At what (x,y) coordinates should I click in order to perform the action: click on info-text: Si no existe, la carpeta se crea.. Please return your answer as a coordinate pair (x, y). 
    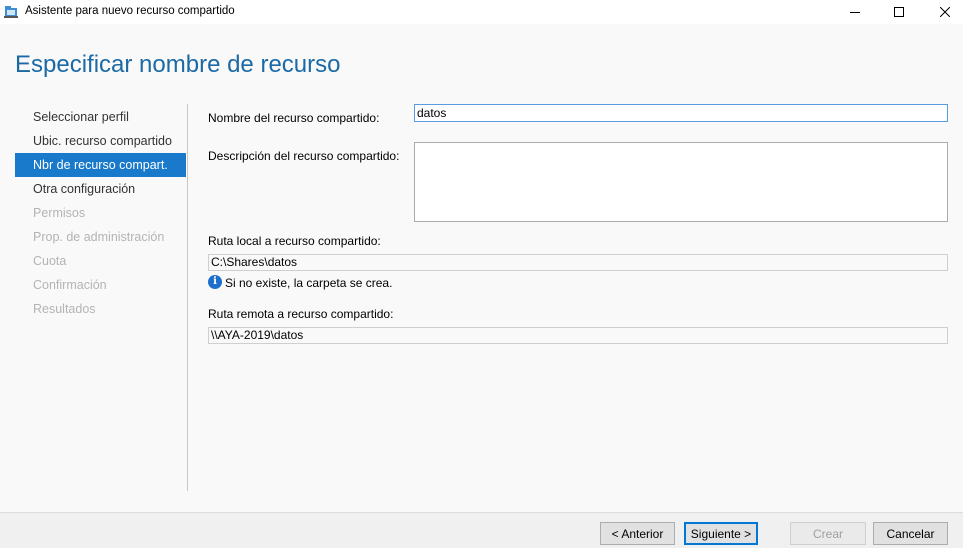
    Looking at the image, I should click on (309, 283).